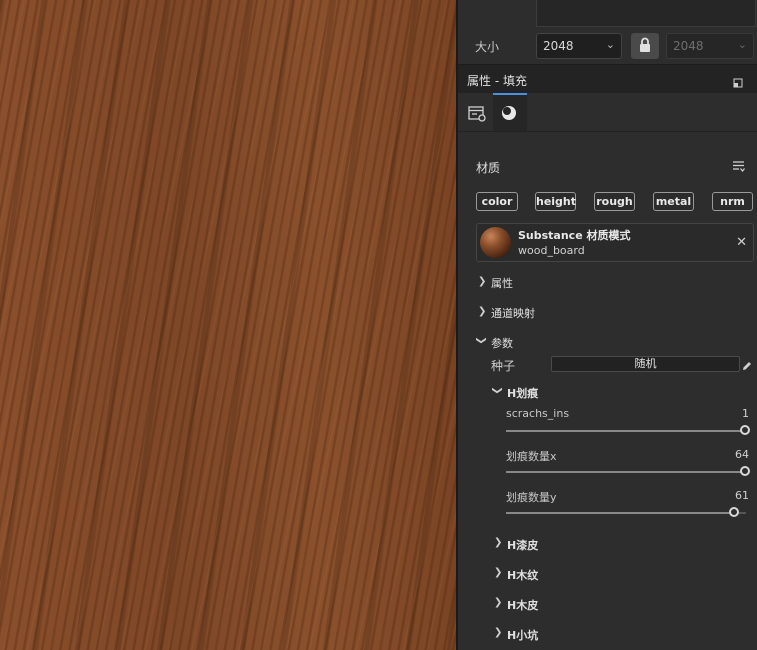  What do you see at coordinates (739, 167) in the screenshot?
I see `list-menu-icon` at bounding box center [739, 167].